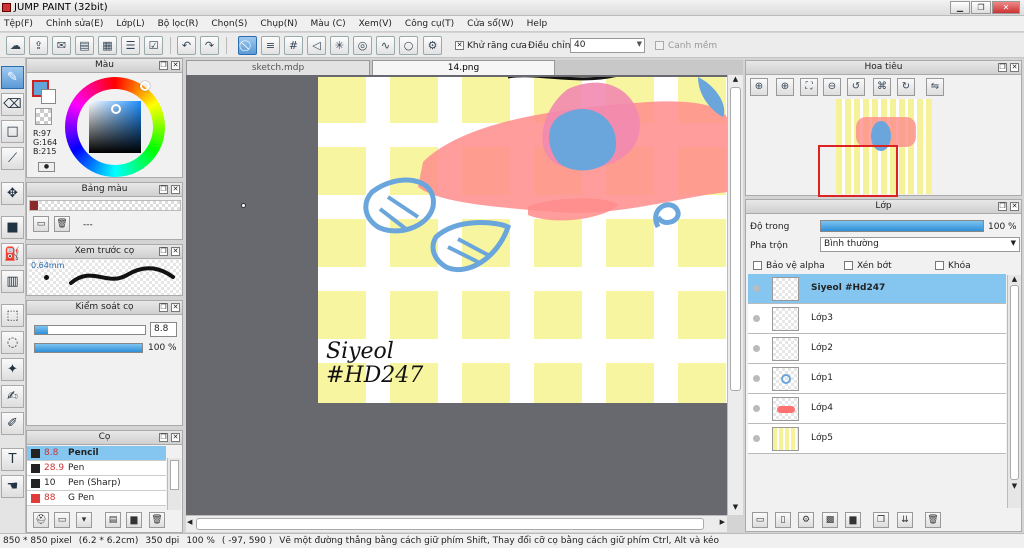  I want to click on snap-circle-icon: ◎, so click(362, 45).